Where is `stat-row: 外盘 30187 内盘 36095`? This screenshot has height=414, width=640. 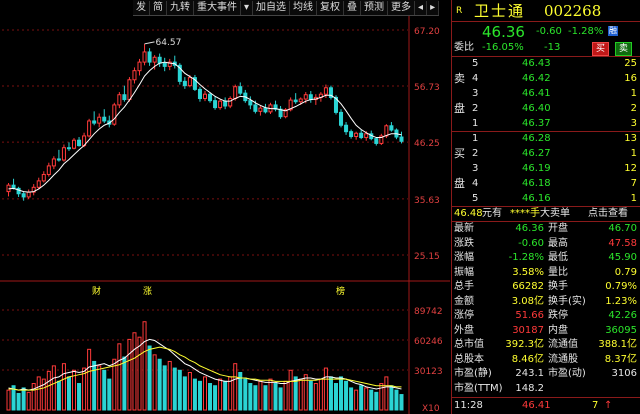 stat-row: 外盘 30187 内盘 36095 is located at coordinates (546, 331).